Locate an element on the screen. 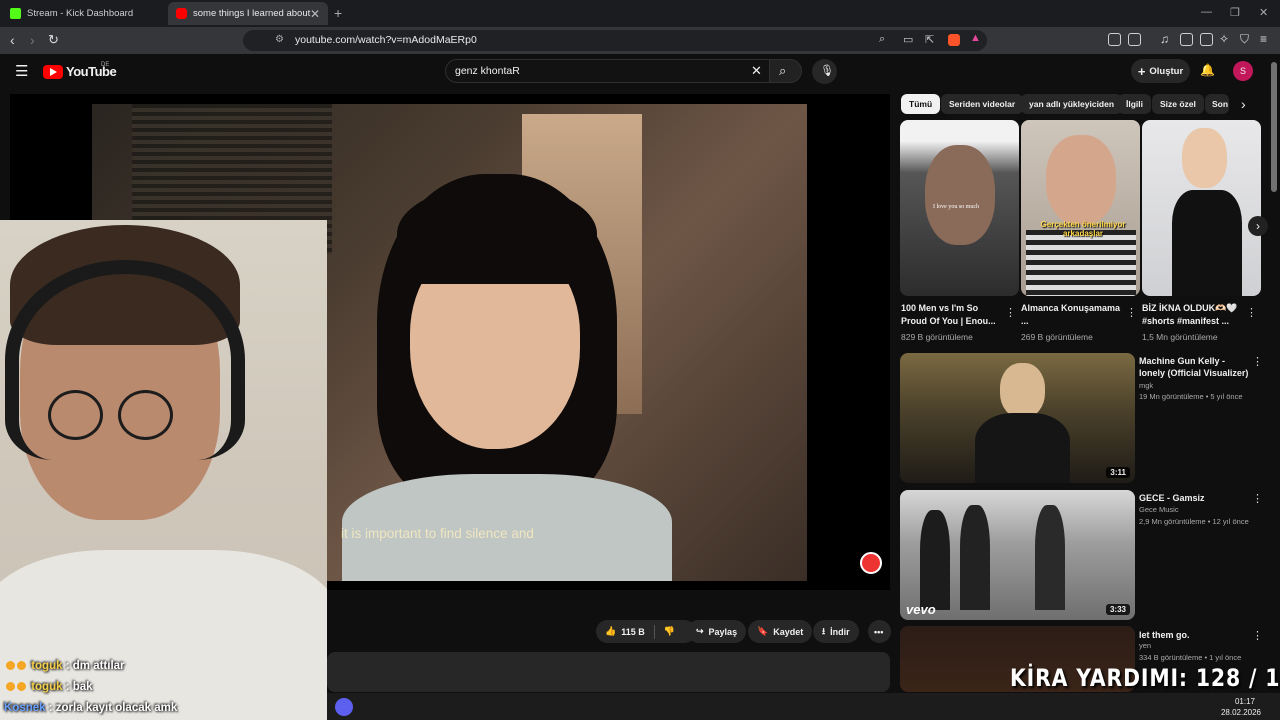 This screenshot has width=1280, height=720. discord-taskbar-icon is located at coordinates (344, 707).